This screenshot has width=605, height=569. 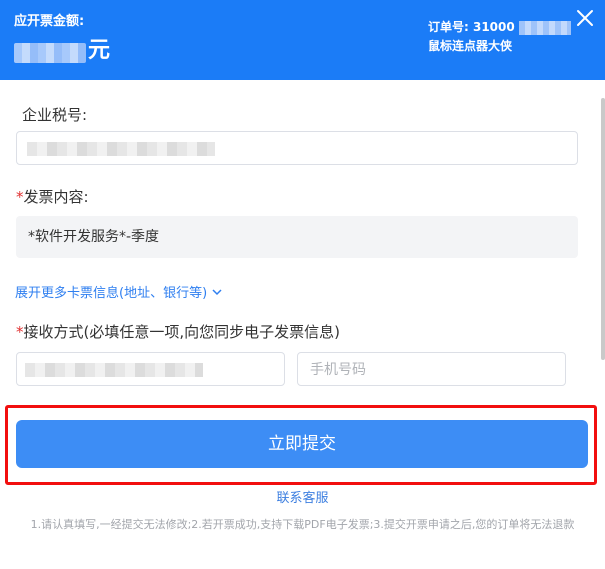 What do you see at coordinates (217, 291) in the screenshot?
I see `chevron-down-icon` at bounding box center [217, 291].